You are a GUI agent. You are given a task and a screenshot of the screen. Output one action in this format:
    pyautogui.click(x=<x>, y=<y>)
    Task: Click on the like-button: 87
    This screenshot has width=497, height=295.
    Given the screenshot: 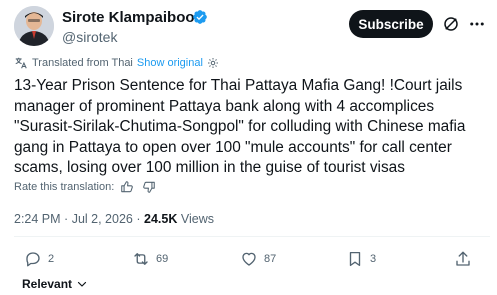 What is the action you would take?
    pyautogui.click(x=258, y=259)
    